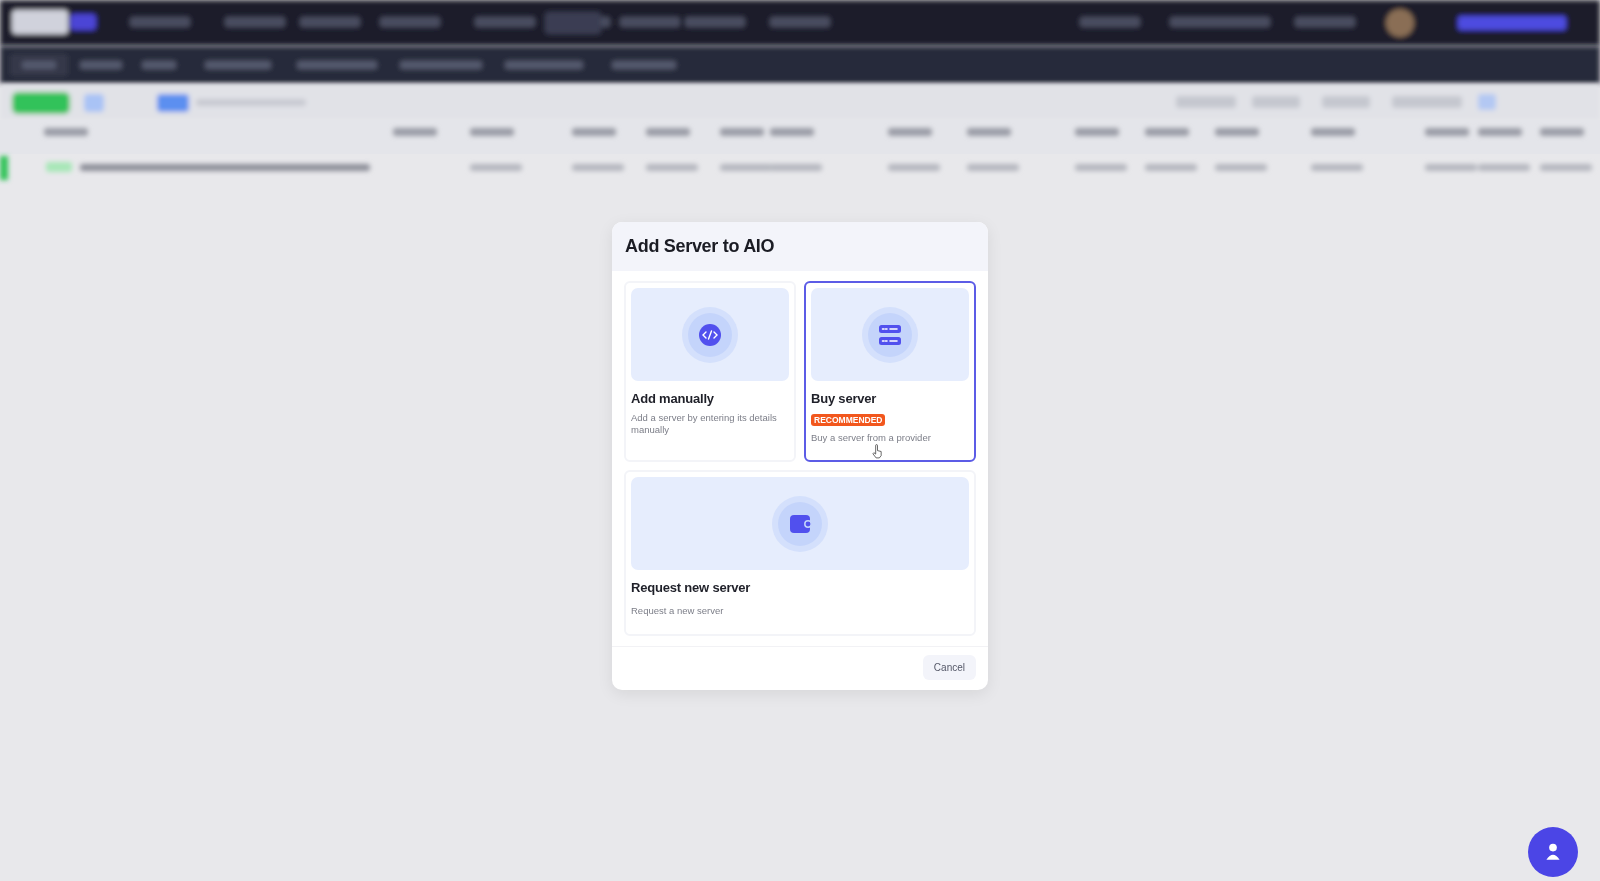 This screenshot has width=1600, height=881. What do you see at coordinates (700, 246) in the screenshot?
I see `dialog-title: Add Server to AIO` at bounding box center [700, 246].